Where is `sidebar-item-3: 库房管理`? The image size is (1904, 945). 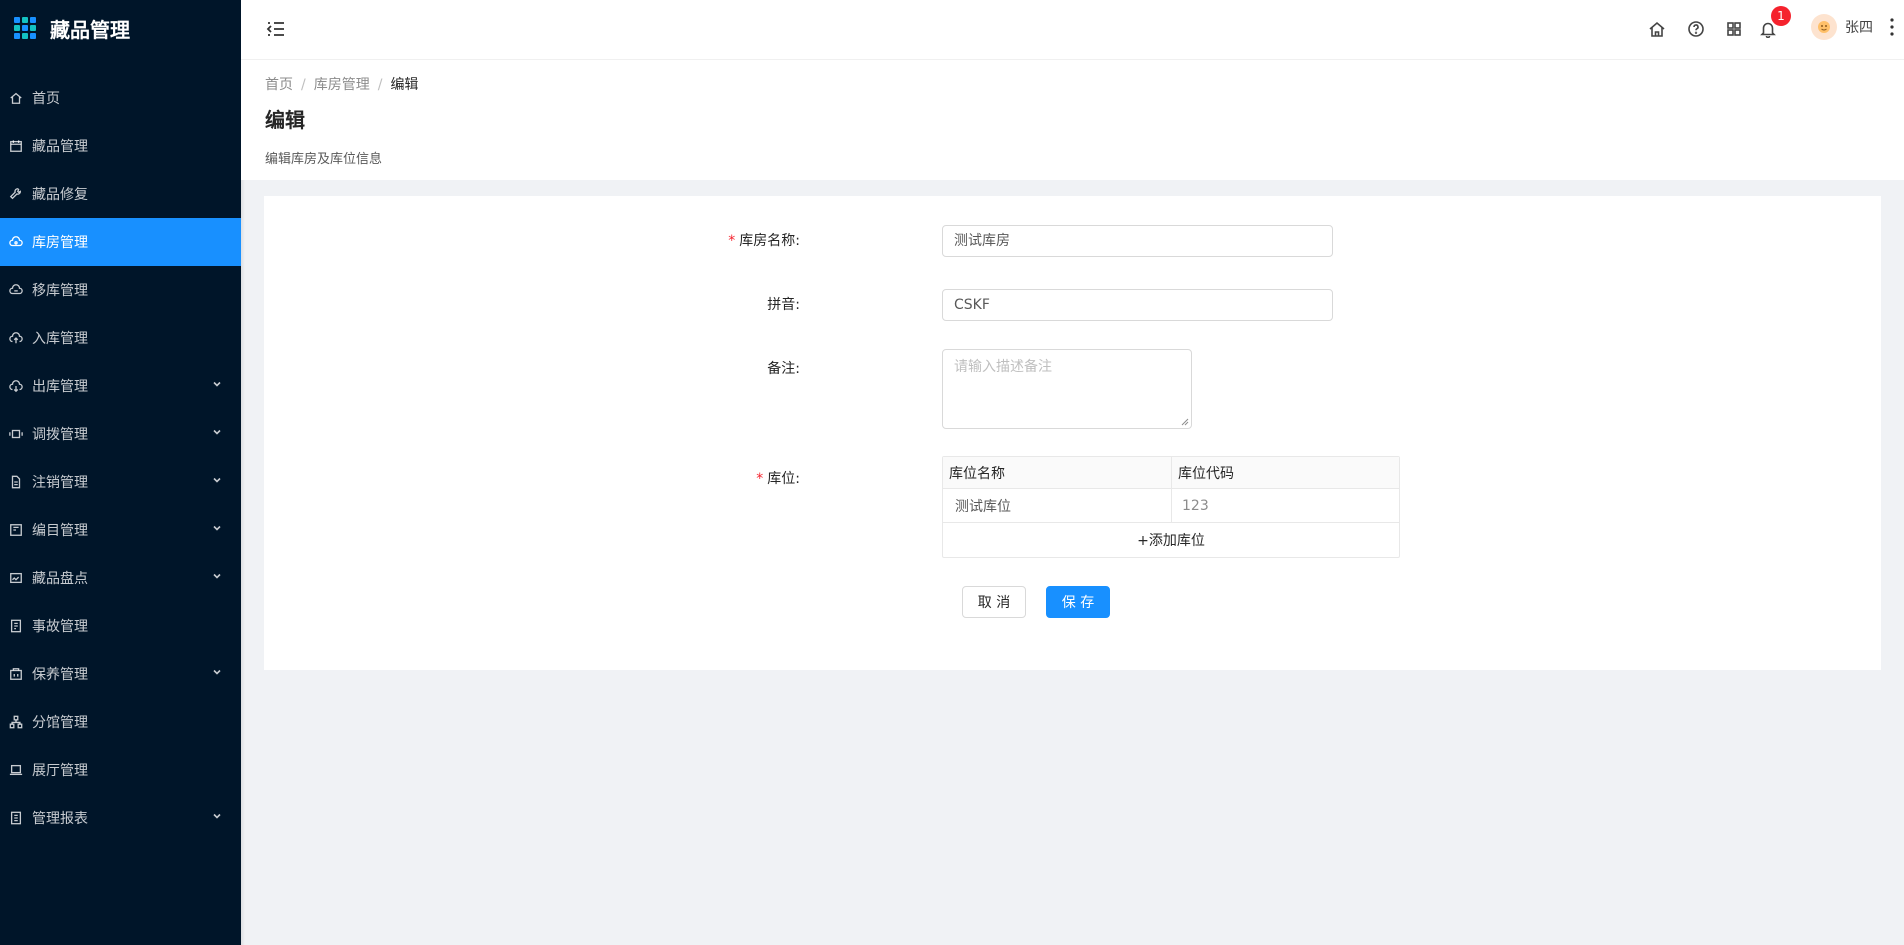 sidebar-item-3: 库房管理 is located at coordinates (120, 242).